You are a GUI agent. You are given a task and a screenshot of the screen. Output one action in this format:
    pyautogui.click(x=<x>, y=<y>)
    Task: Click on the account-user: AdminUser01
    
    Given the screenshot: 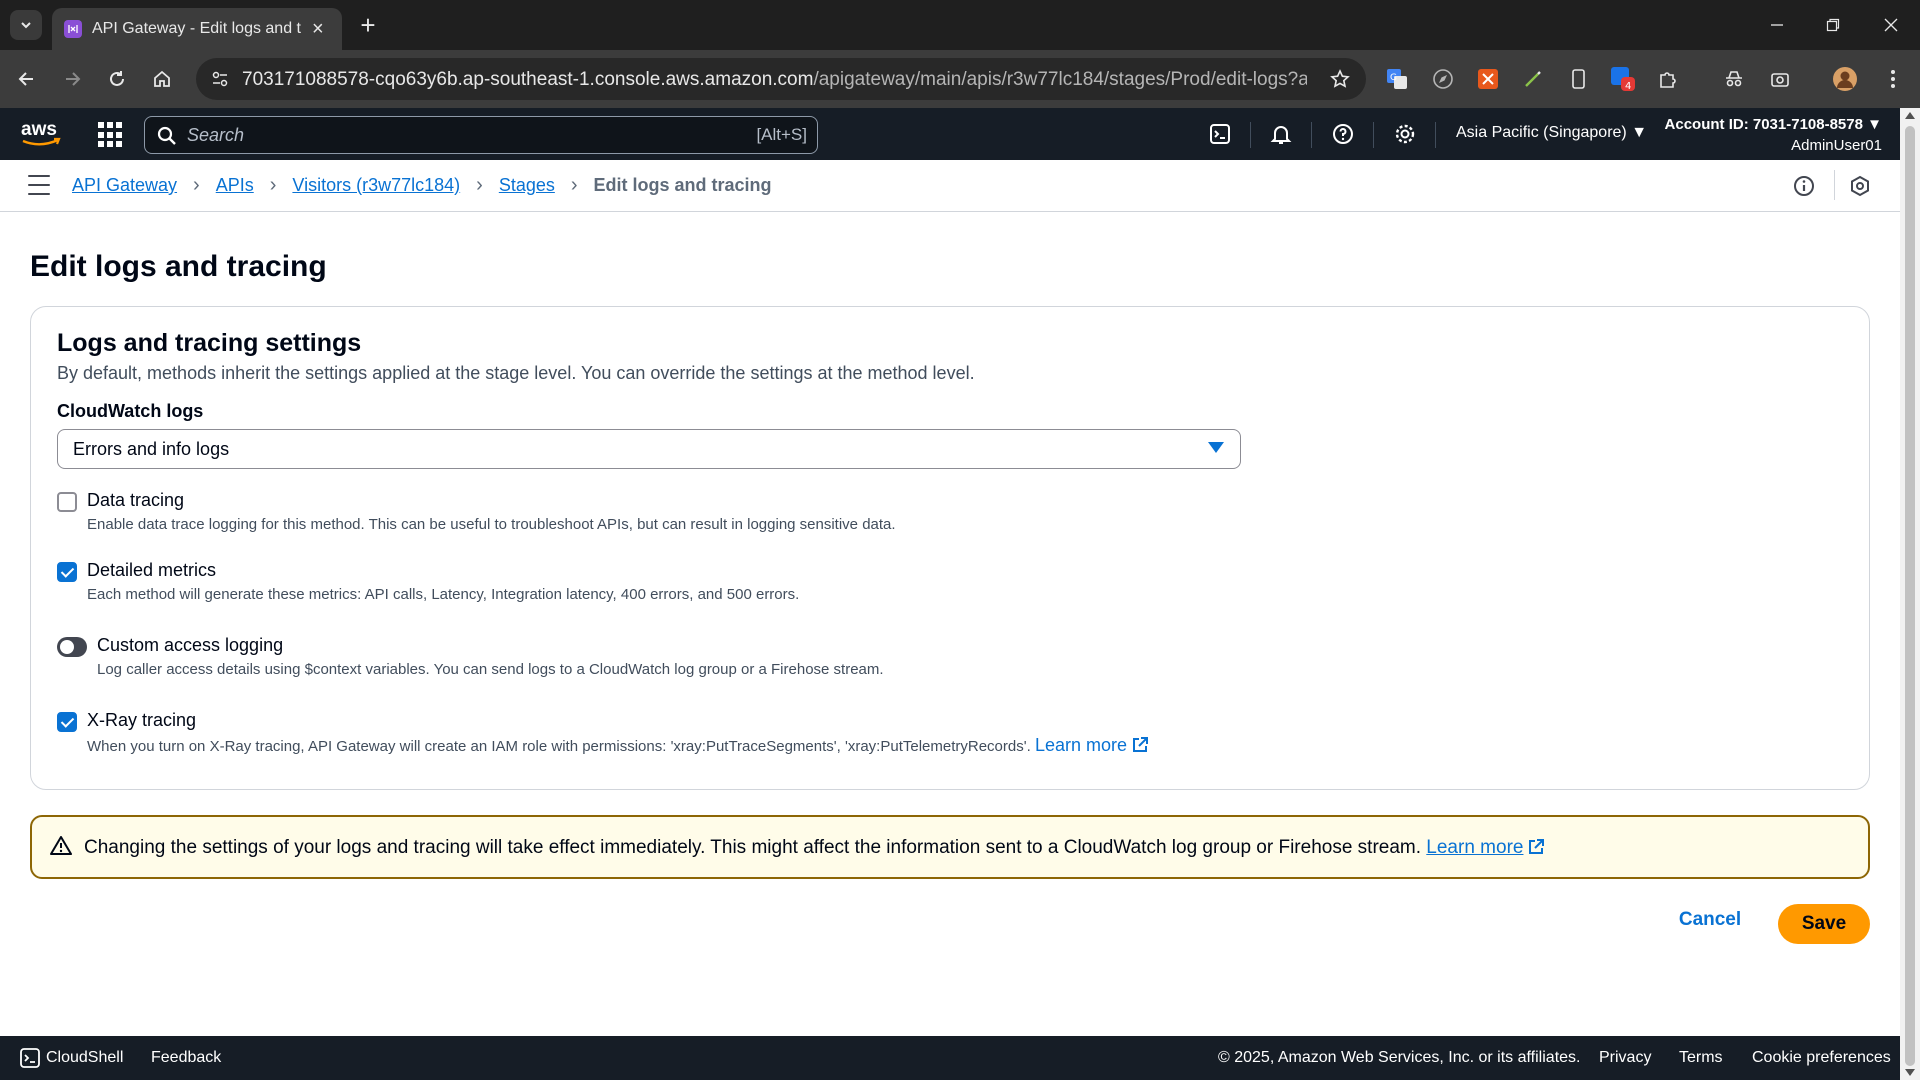 What is the action you would take?
    pyautogui.click(x=1836, y=145)
    